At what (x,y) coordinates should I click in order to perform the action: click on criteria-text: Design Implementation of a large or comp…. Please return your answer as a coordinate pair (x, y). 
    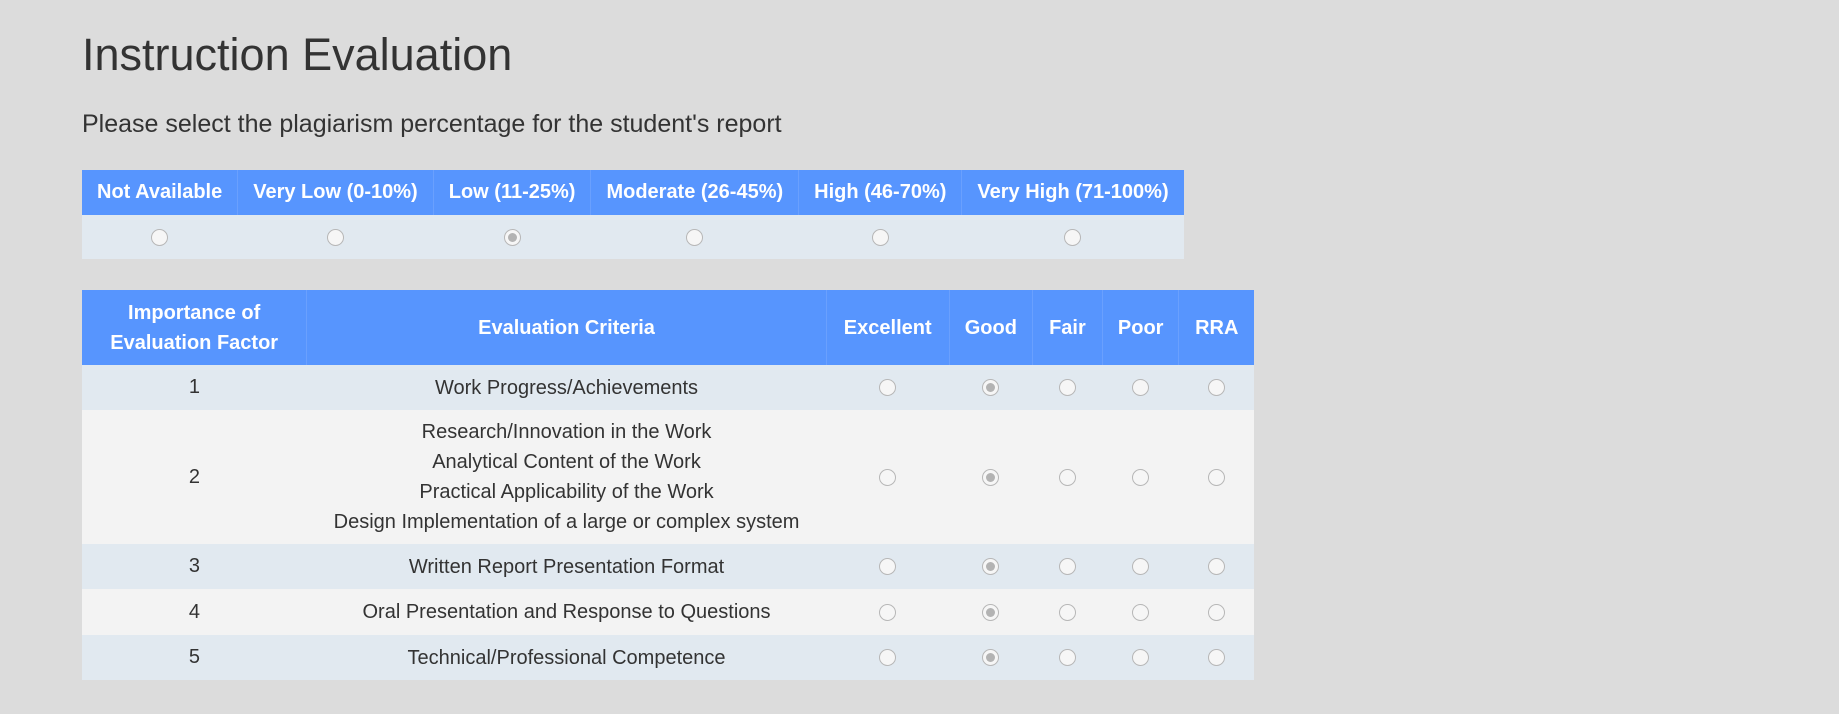
    Looking at the image, I should click on (566, 522).